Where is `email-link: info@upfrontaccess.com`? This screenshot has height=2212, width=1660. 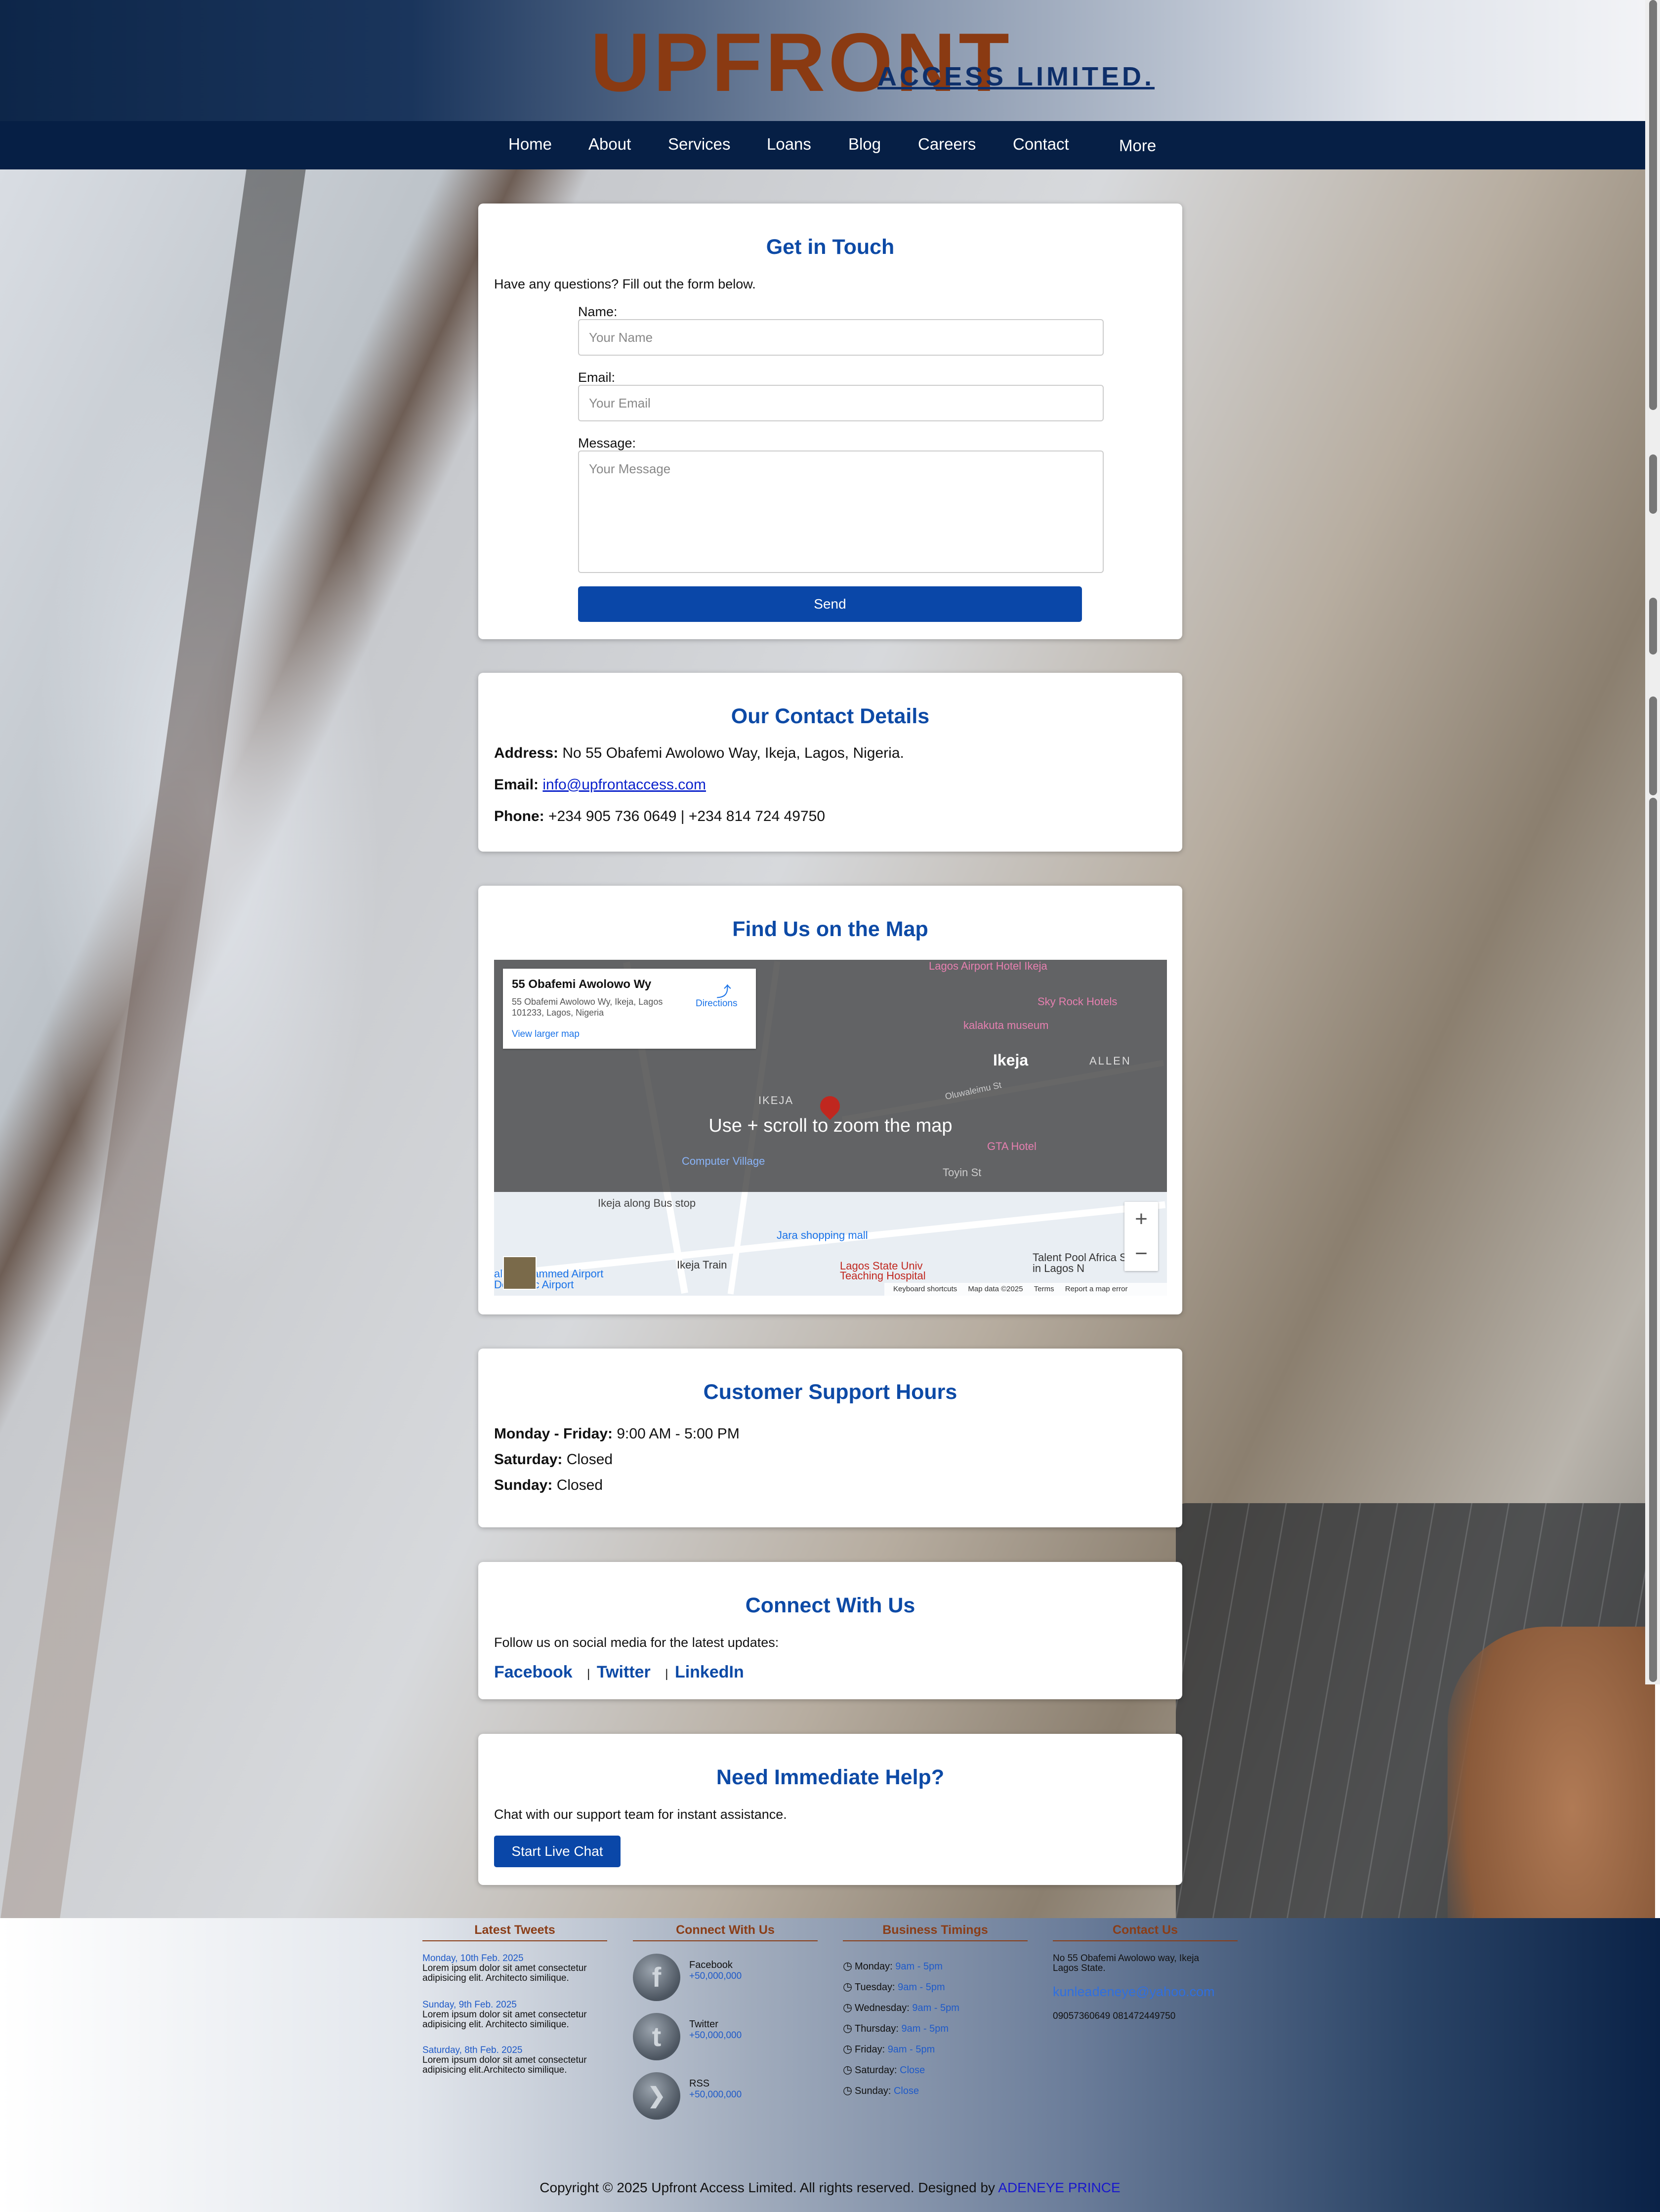
email-link: info@upfrontaccess.com is located at coordinates (624, 785).